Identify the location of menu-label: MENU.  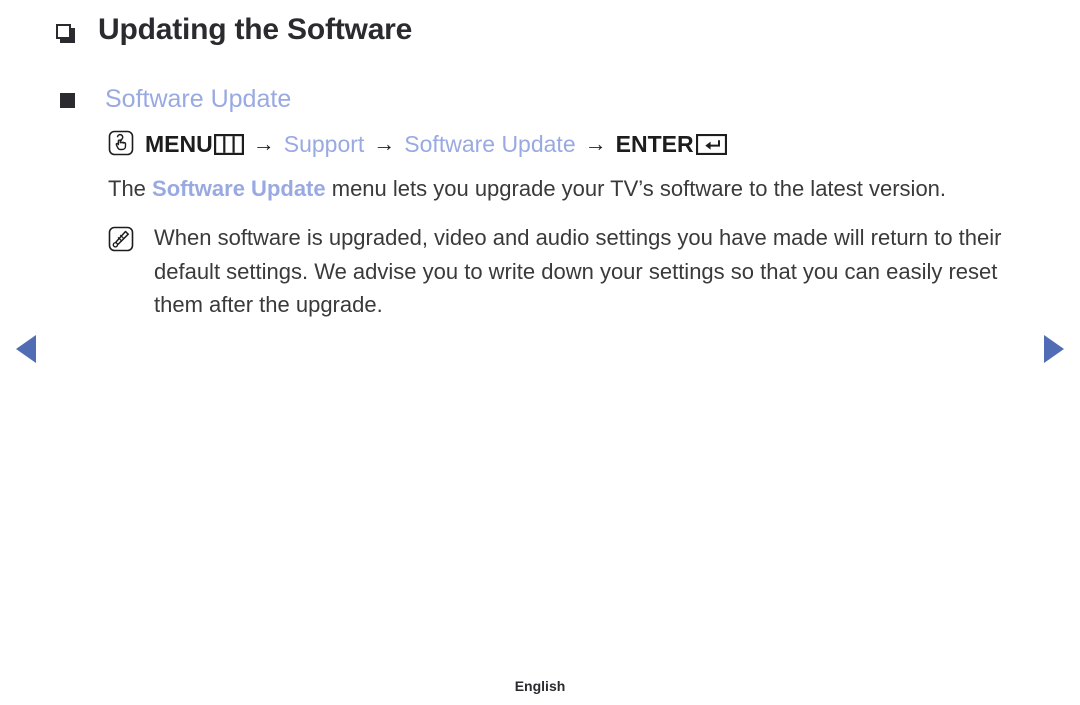
(179, 143).